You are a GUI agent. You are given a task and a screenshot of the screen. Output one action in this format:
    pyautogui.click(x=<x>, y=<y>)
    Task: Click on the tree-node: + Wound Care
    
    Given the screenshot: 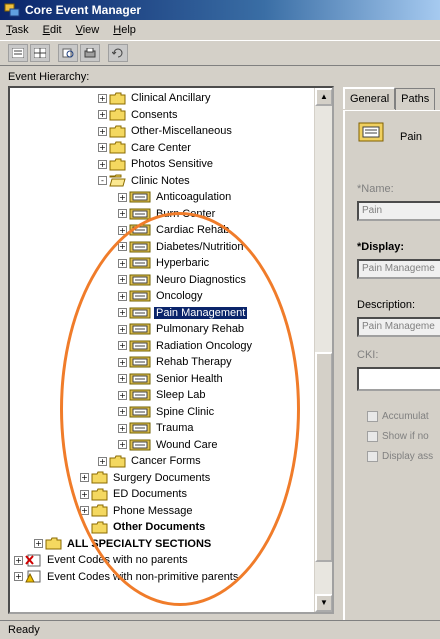 What is the action you would take?
    pyautogui.click(x=169, y=445)
    